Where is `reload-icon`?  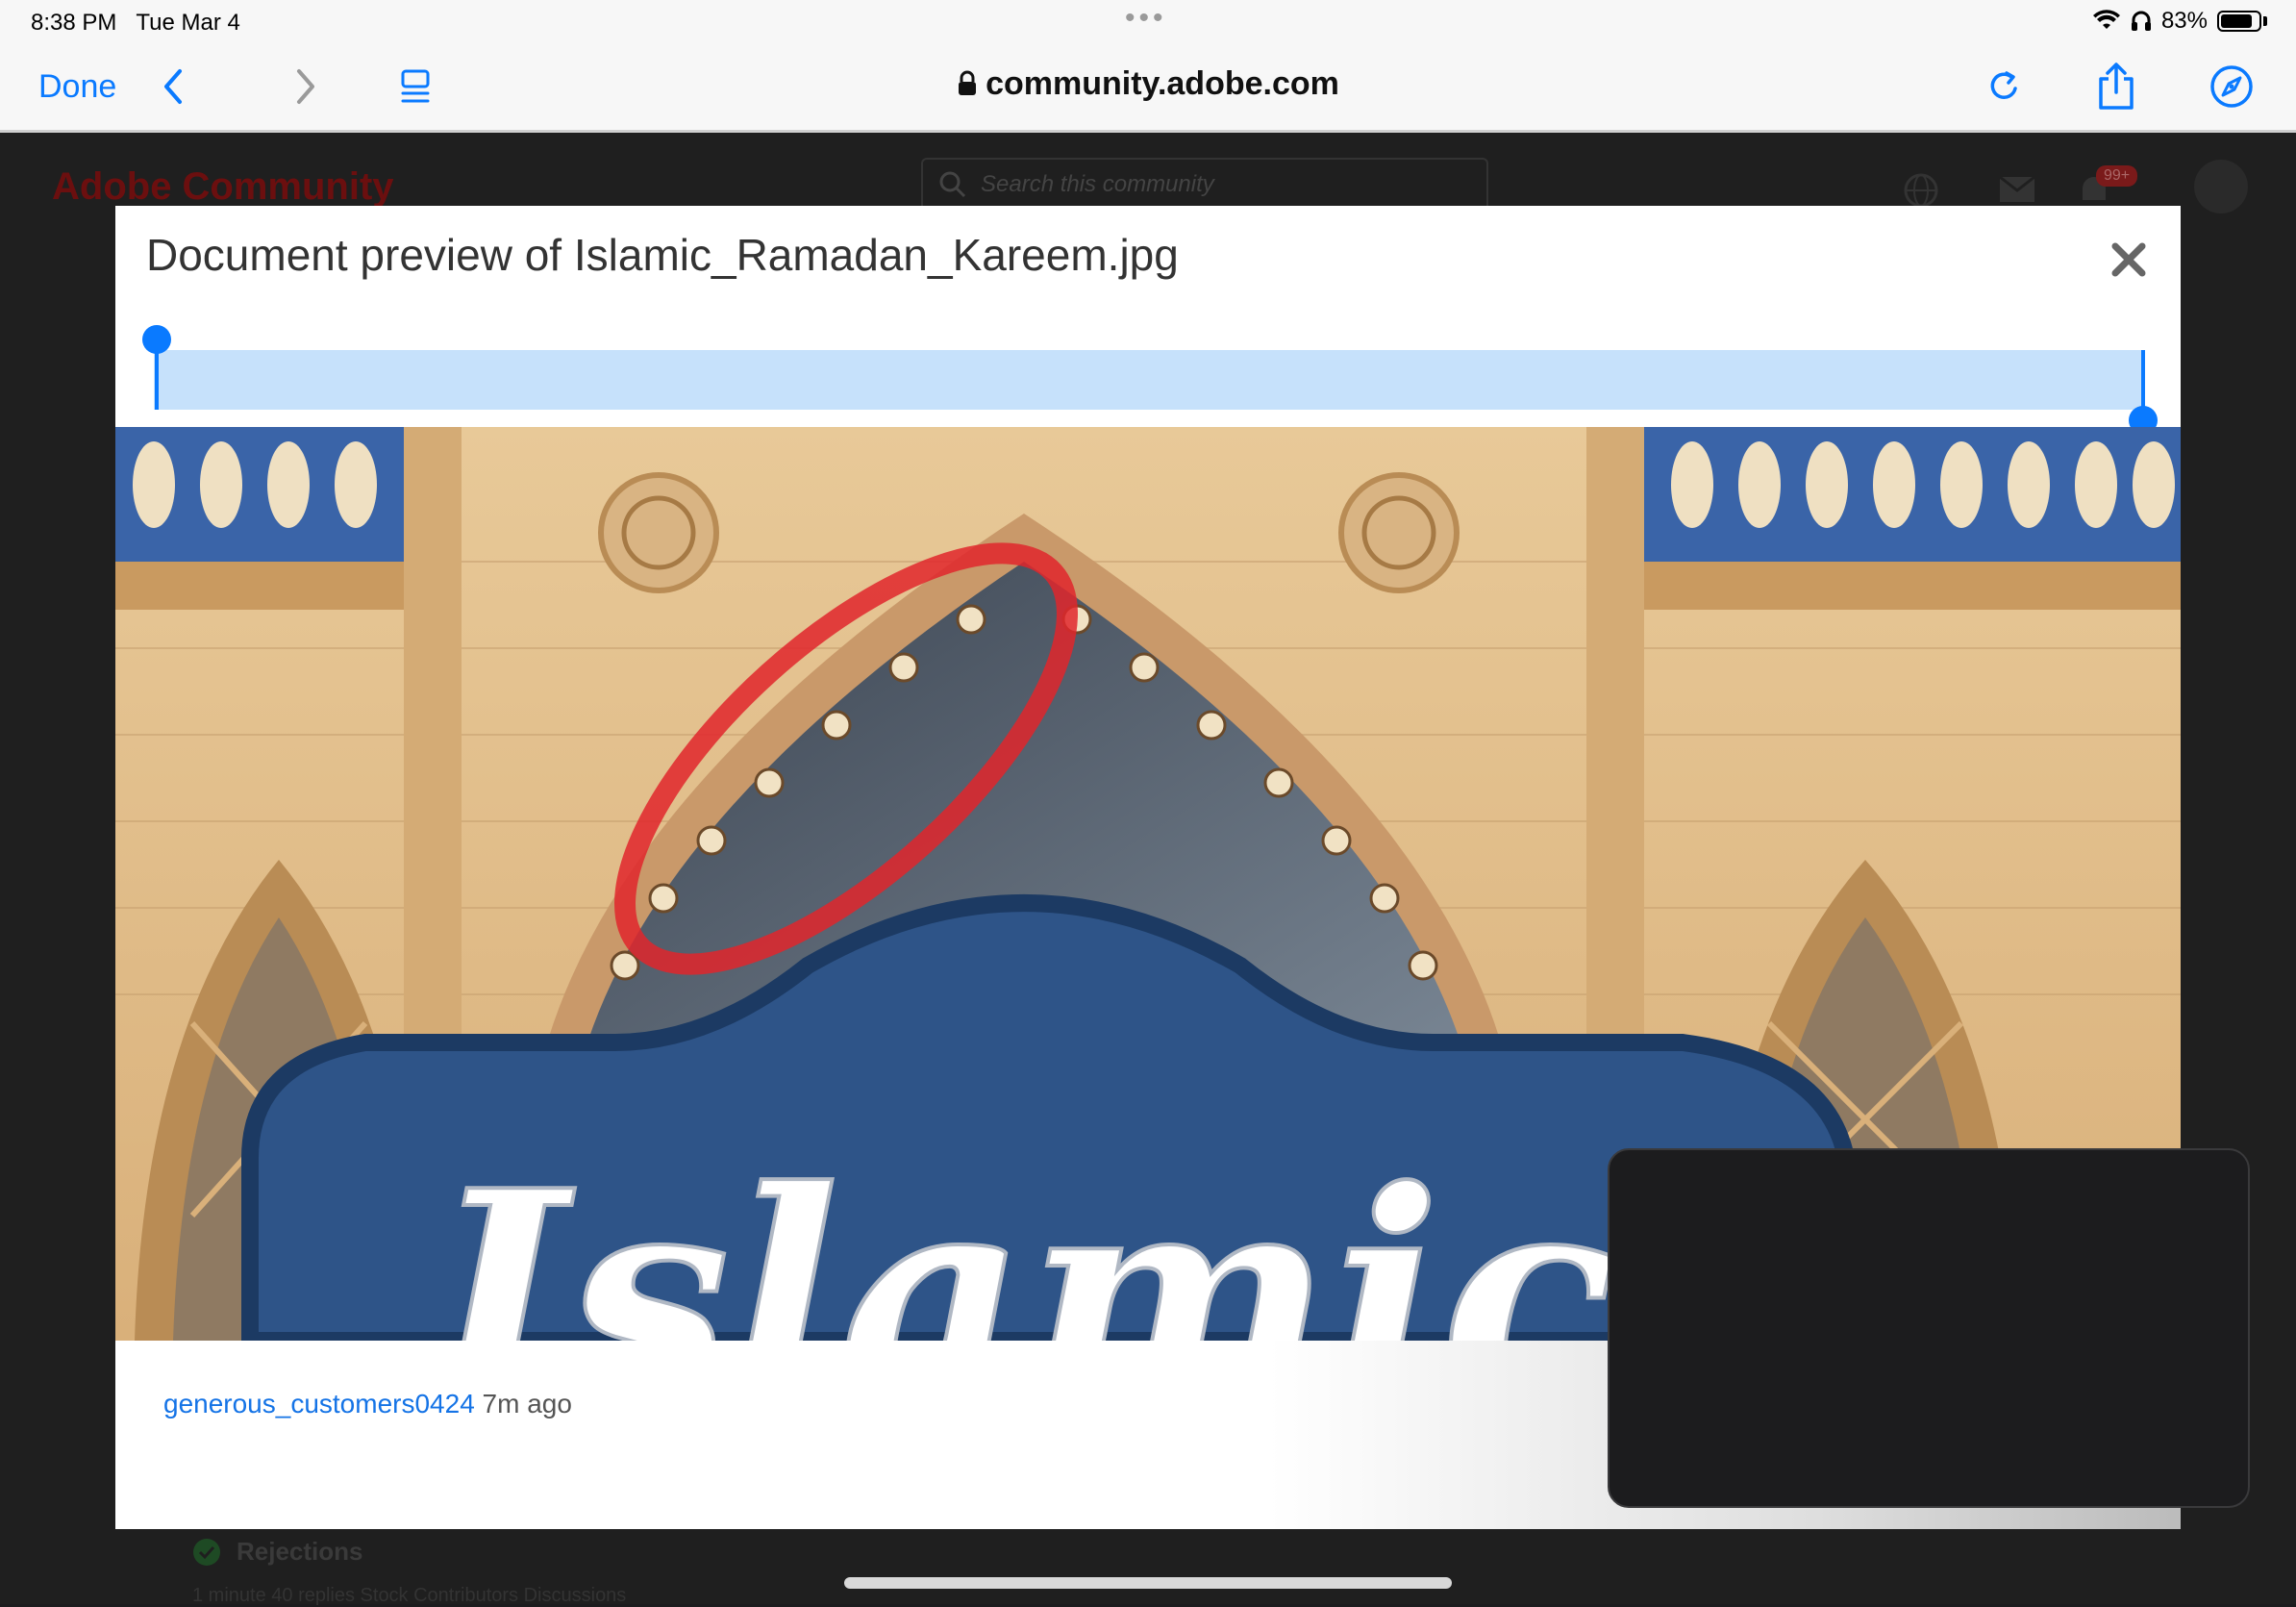 reload-icon is located at coordinates (2004, 85).